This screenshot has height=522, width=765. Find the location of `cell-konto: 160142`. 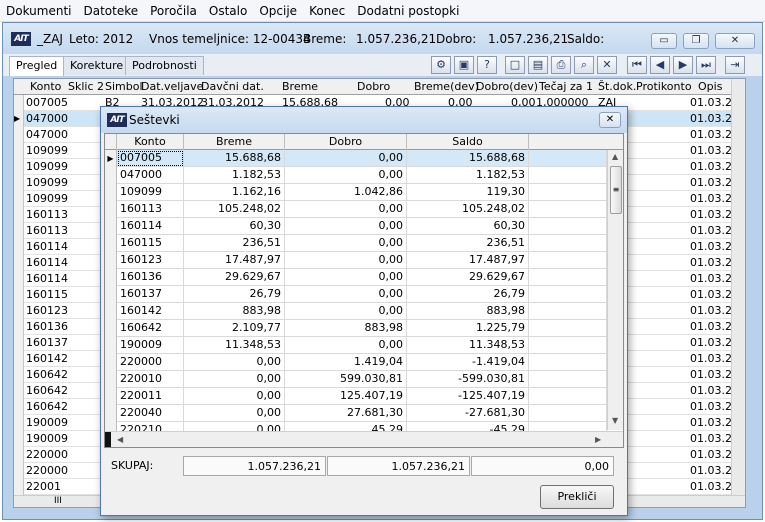

cell-konto: 160142 is located at coordinates (47, 358).